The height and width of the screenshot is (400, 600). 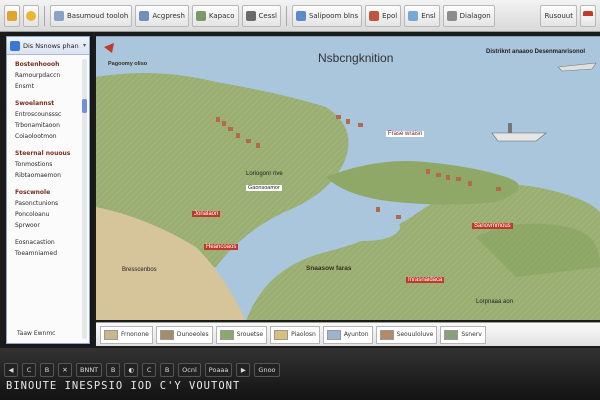 What do you see at coordinates (59, 15) in the screenshot?
I see `page-icon` at bounding box center [59, 15].